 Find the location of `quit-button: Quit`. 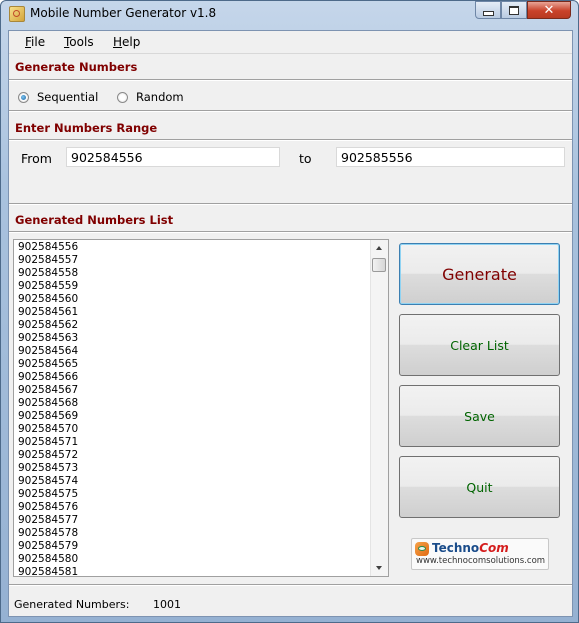

quit-button: Quit is located at coordinates (479, 487).